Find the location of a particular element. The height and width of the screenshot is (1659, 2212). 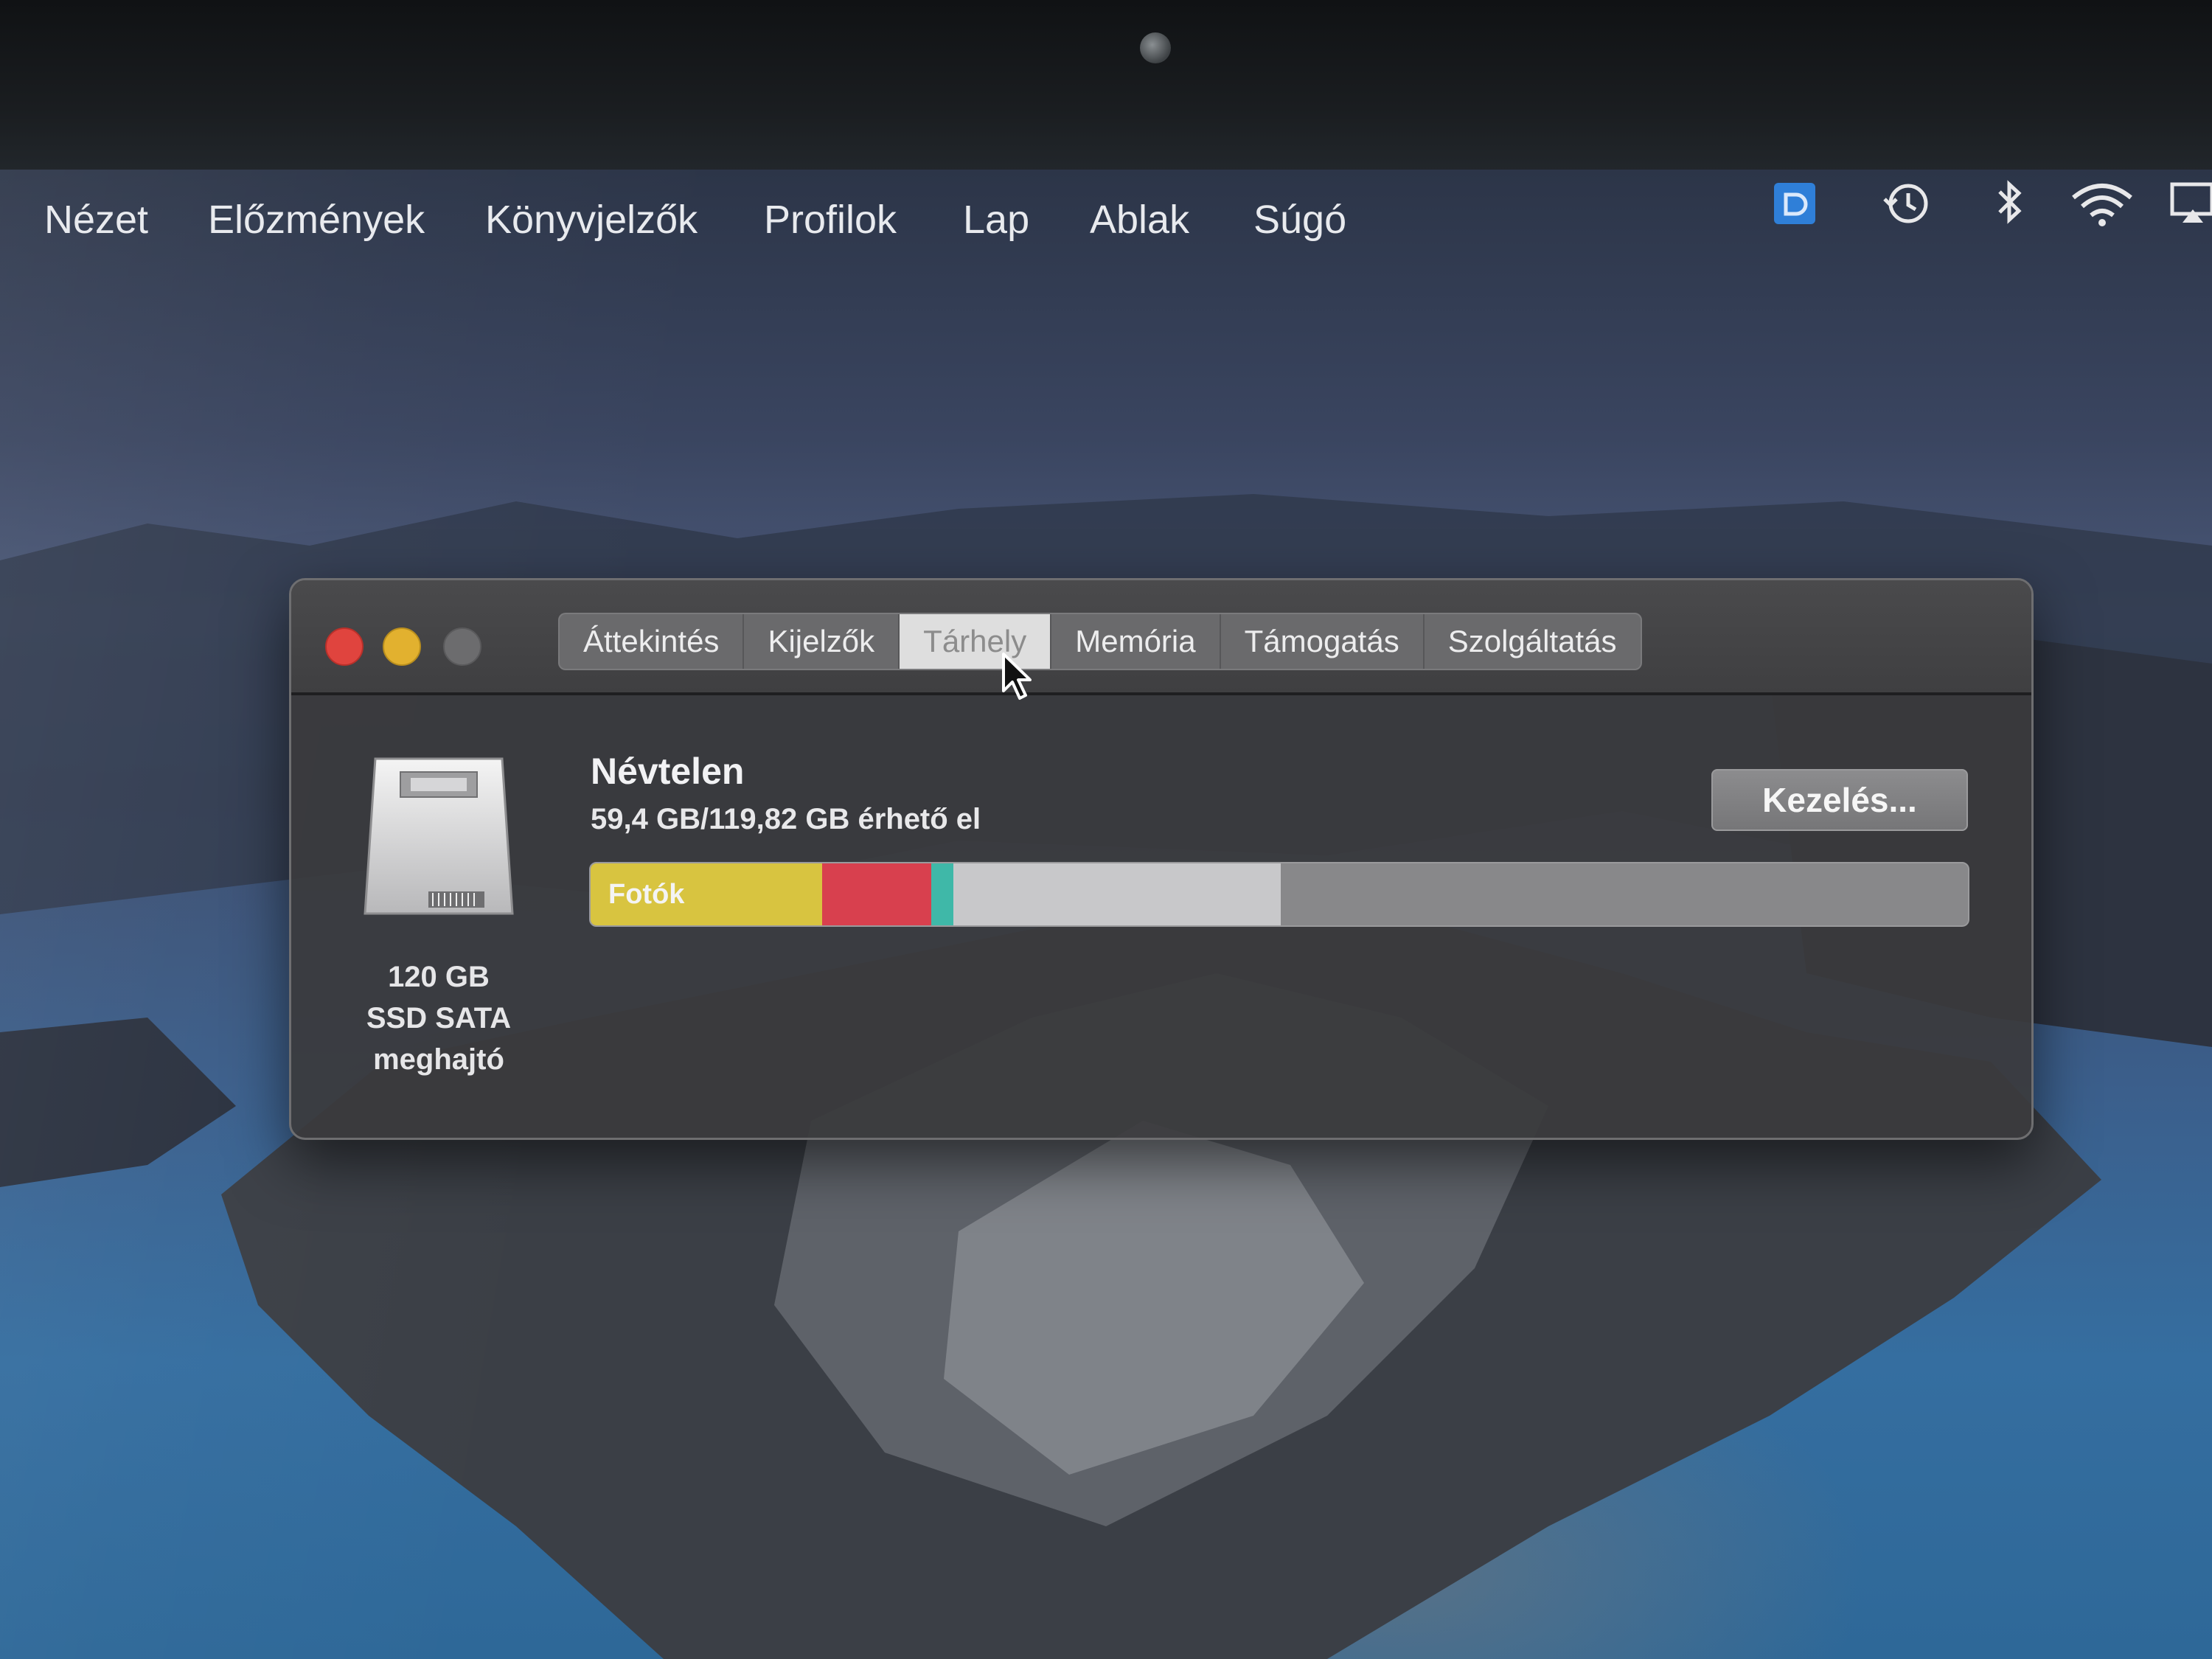

hard-drive-icon is located at coordinates (439, 836).